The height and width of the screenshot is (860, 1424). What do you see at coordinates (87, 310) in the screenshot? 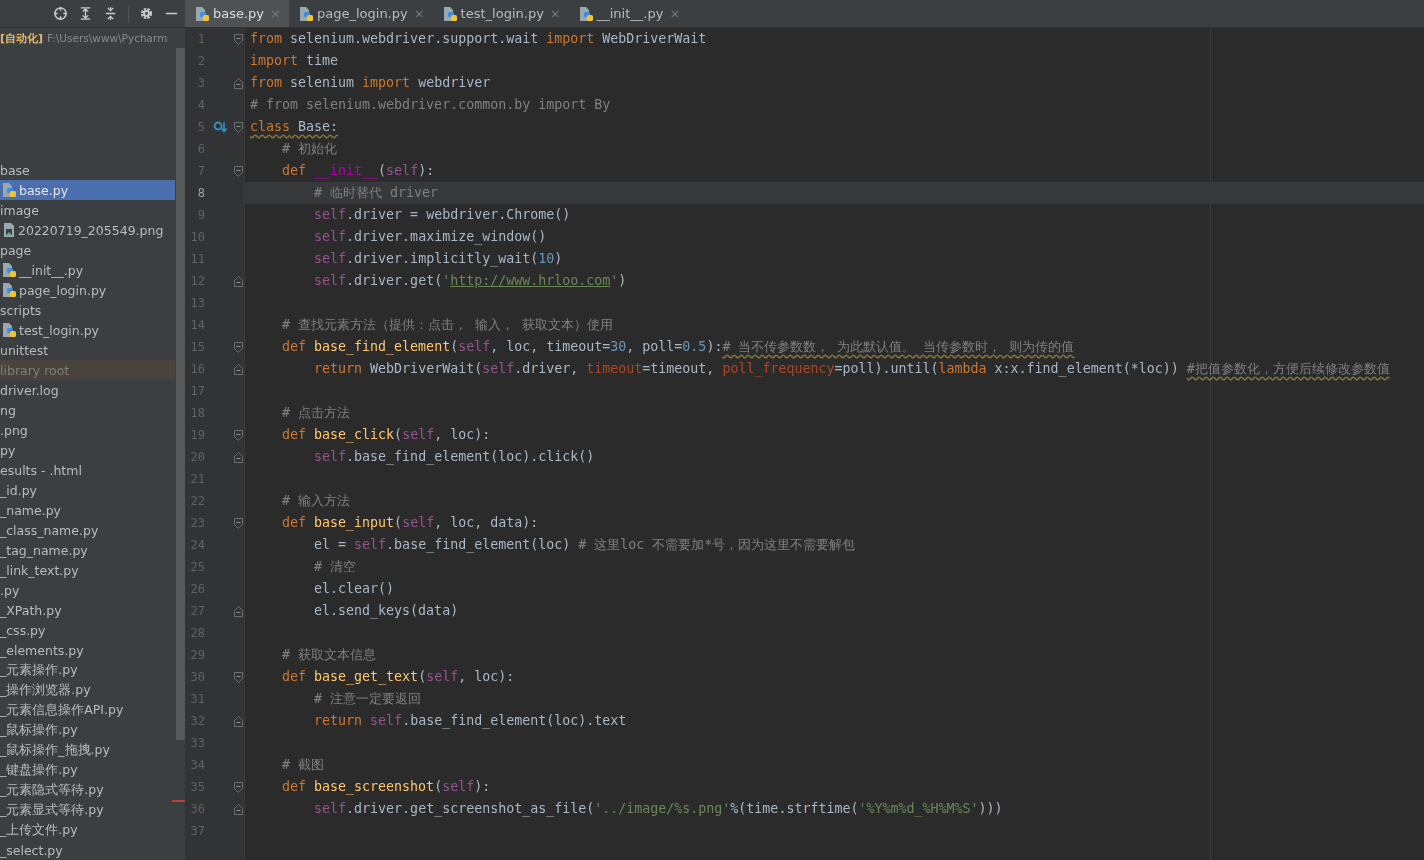
I see `tree-item: scripts` at bounding box center [87, 310].